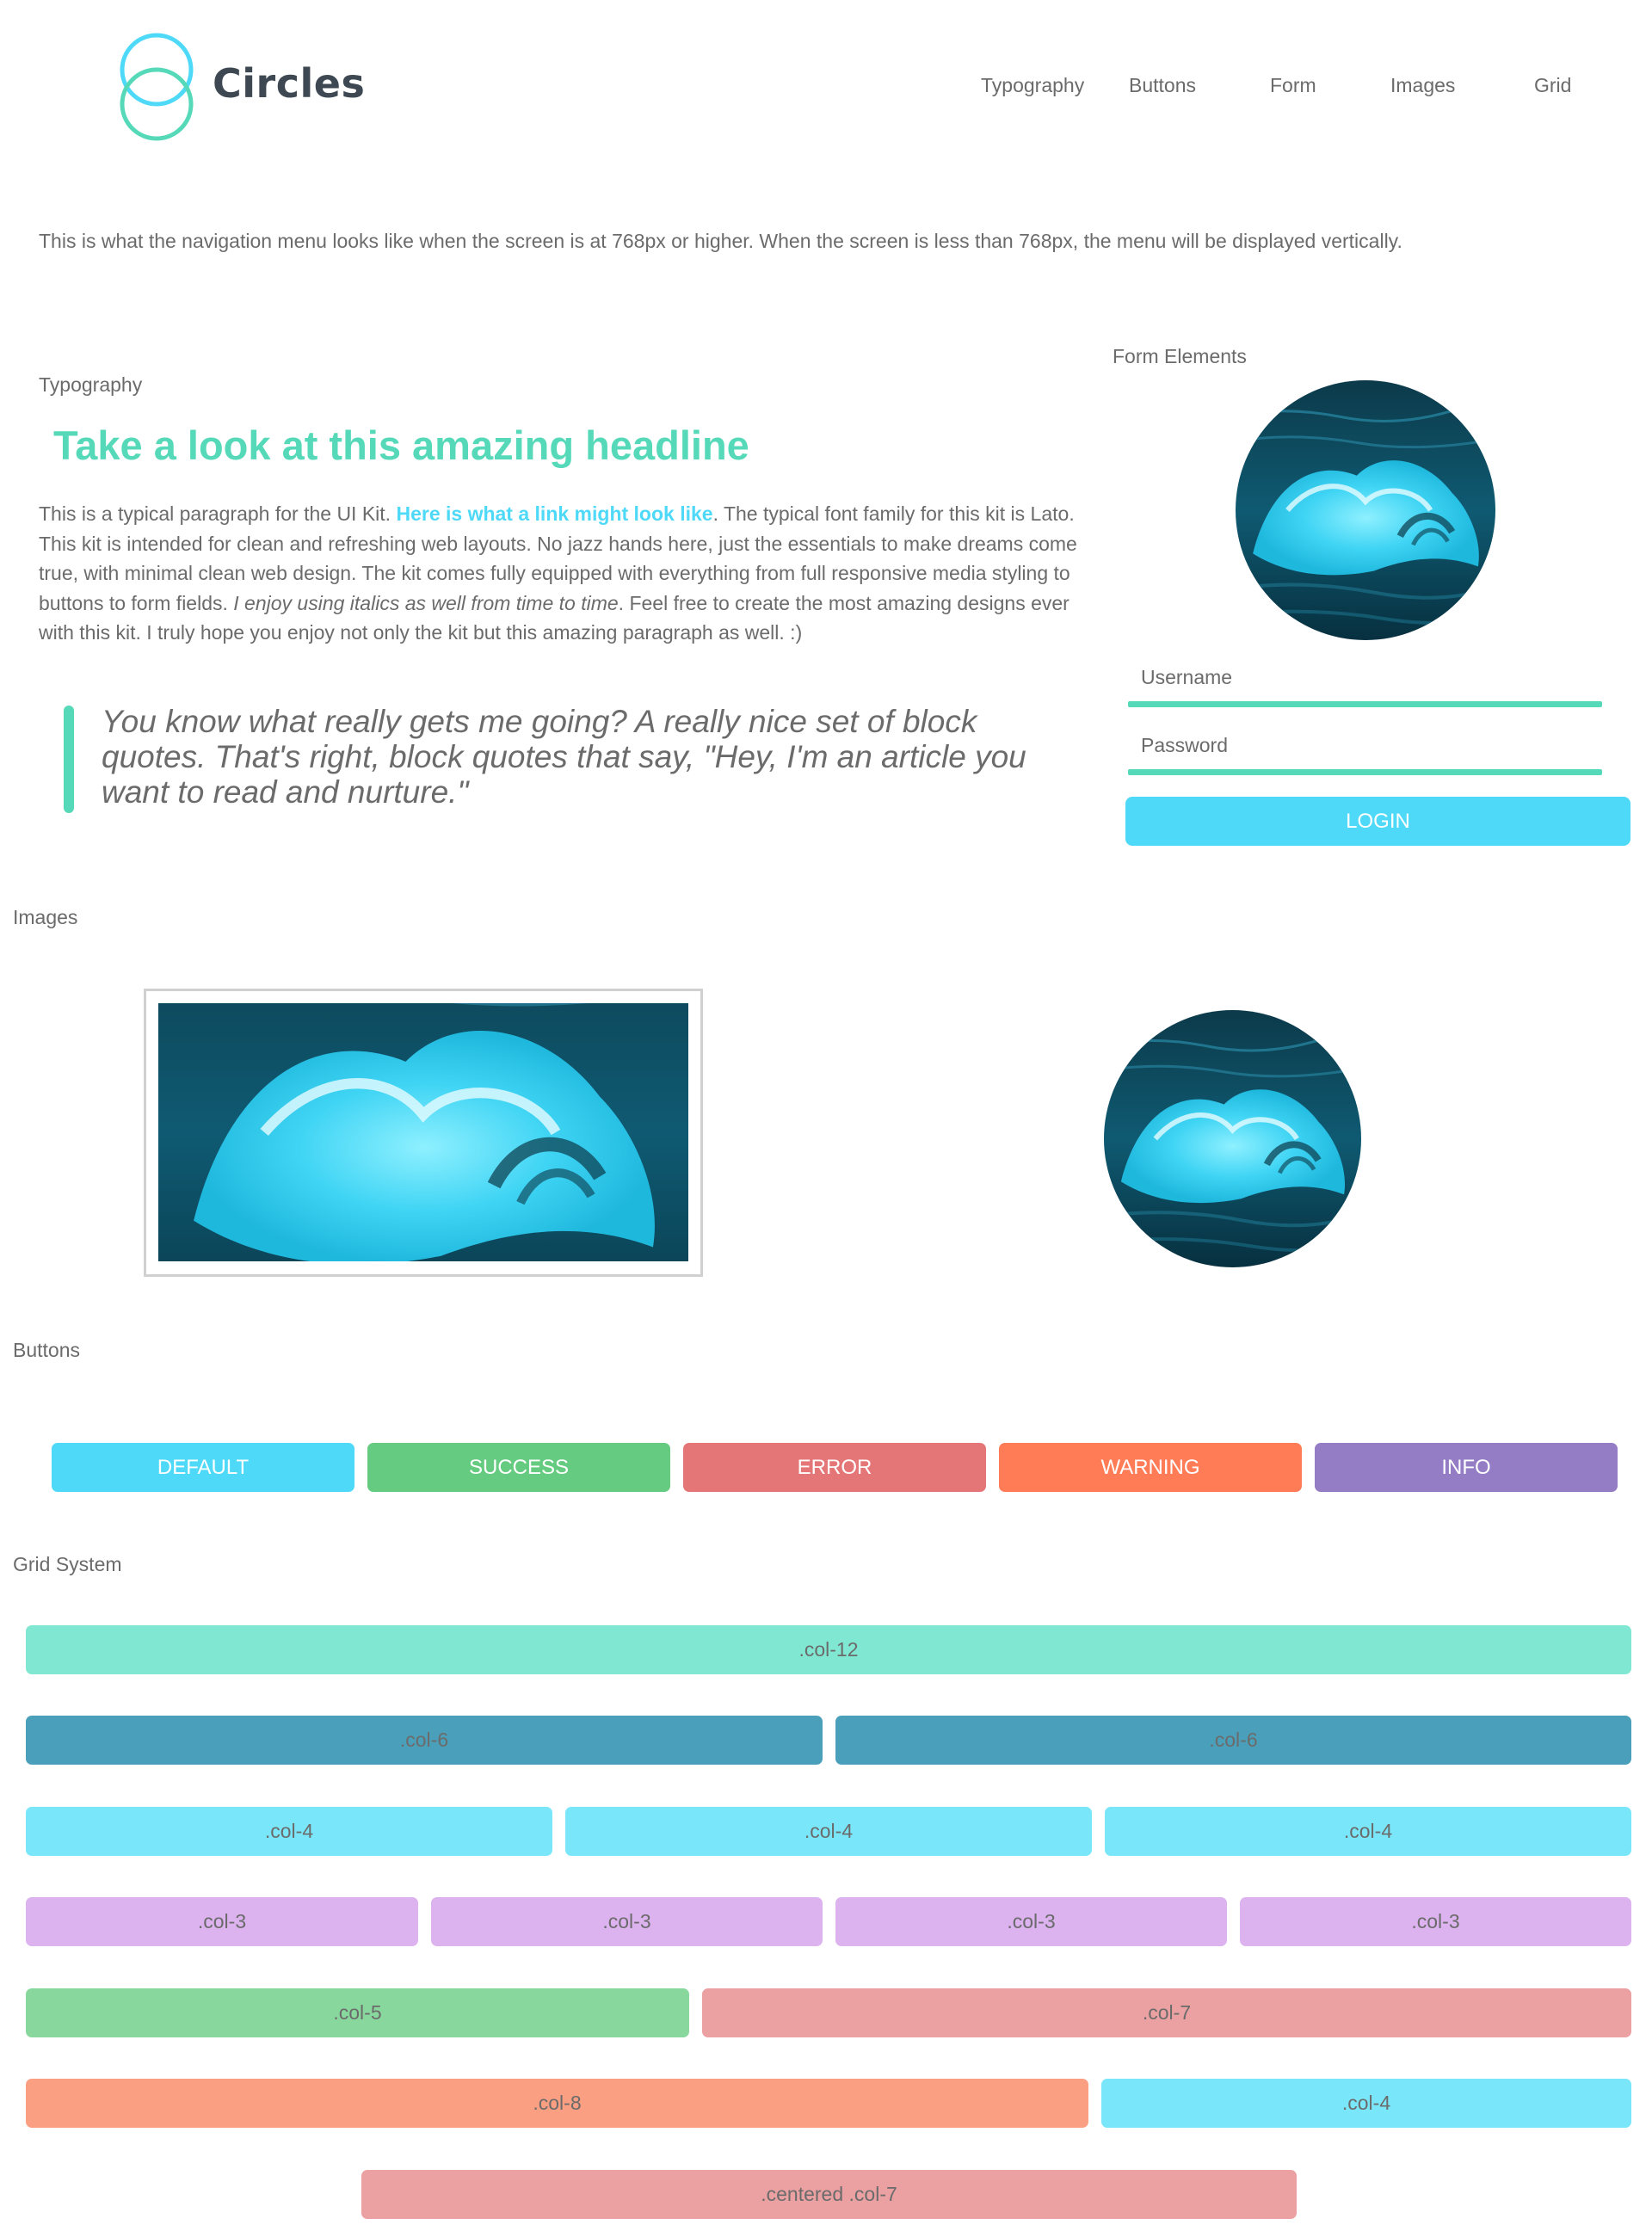 Image resolution: width=1652 pixels, height=2231 pixels. I want to click on grid-cell: .col-5, so click(357, 2012).